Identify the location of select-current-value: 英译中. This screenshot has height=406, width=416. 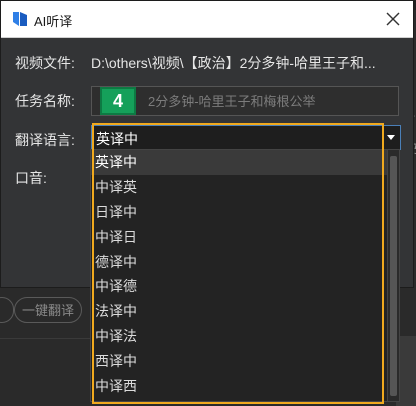
(117, 139).